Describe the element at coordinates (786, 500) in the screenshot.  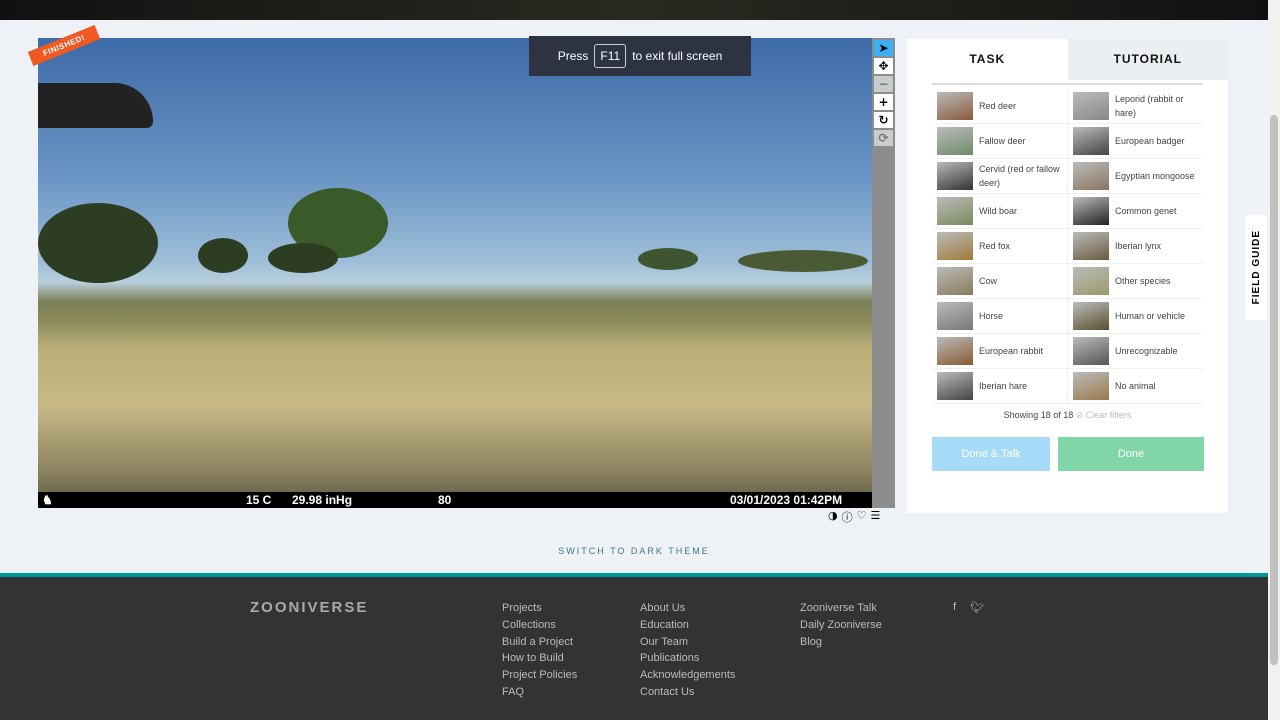
I see `stamp-datetime: 03/01/2023 01:42PM` at that location.